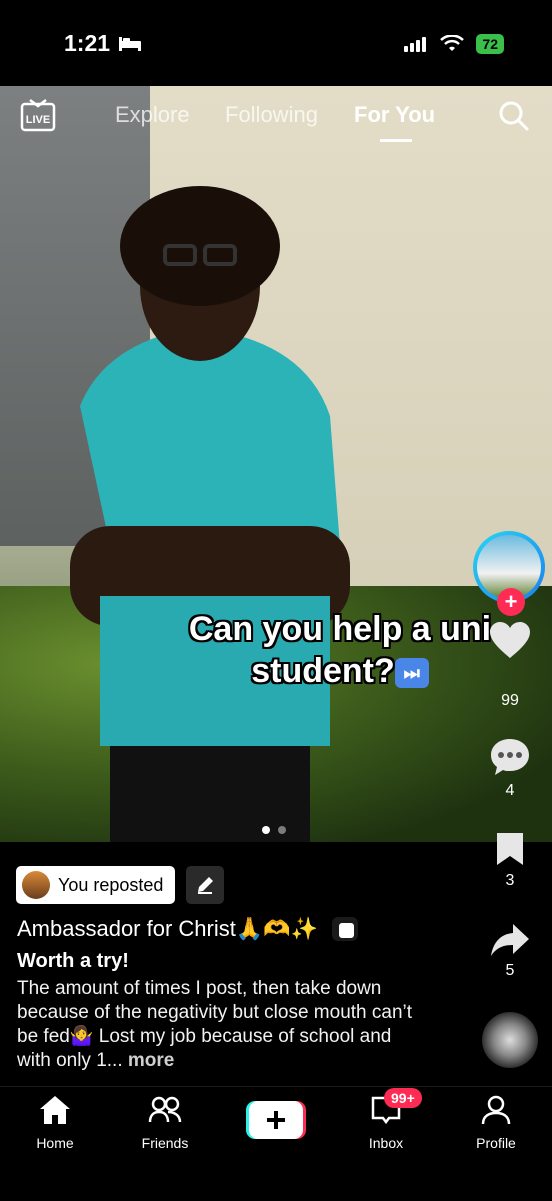 This screenshot has width=552, height=1201. I want to click on share-icon, so click(510, 940).